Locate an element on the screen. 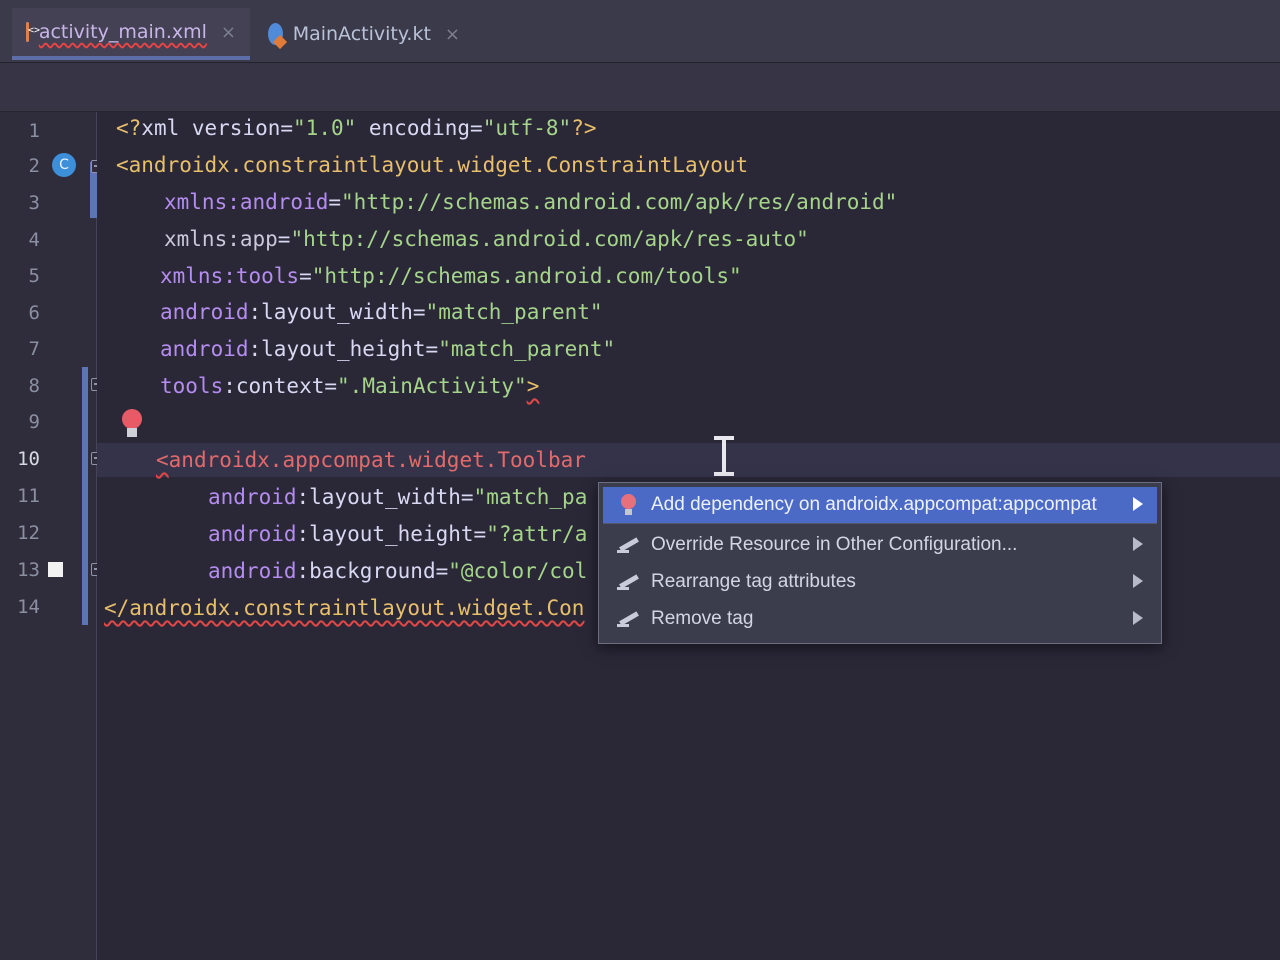 The height and width of the screenshot is (960, 1280). tab-label: activity_main.xml is located at coordinates (122, 32).